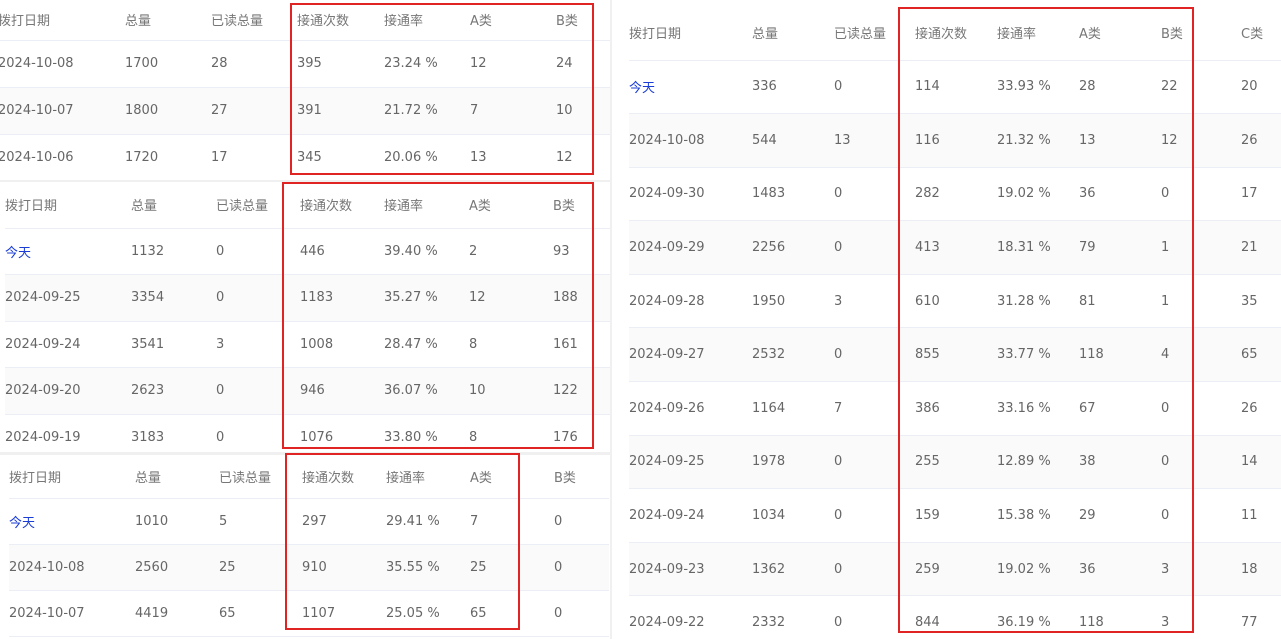 The width and height of the screenshot is (1281, 639). What do you see at coordinates (68, 298) in the screenshot?
I see `date-cell: 2024-09-25` at bounding box center [68, 298].